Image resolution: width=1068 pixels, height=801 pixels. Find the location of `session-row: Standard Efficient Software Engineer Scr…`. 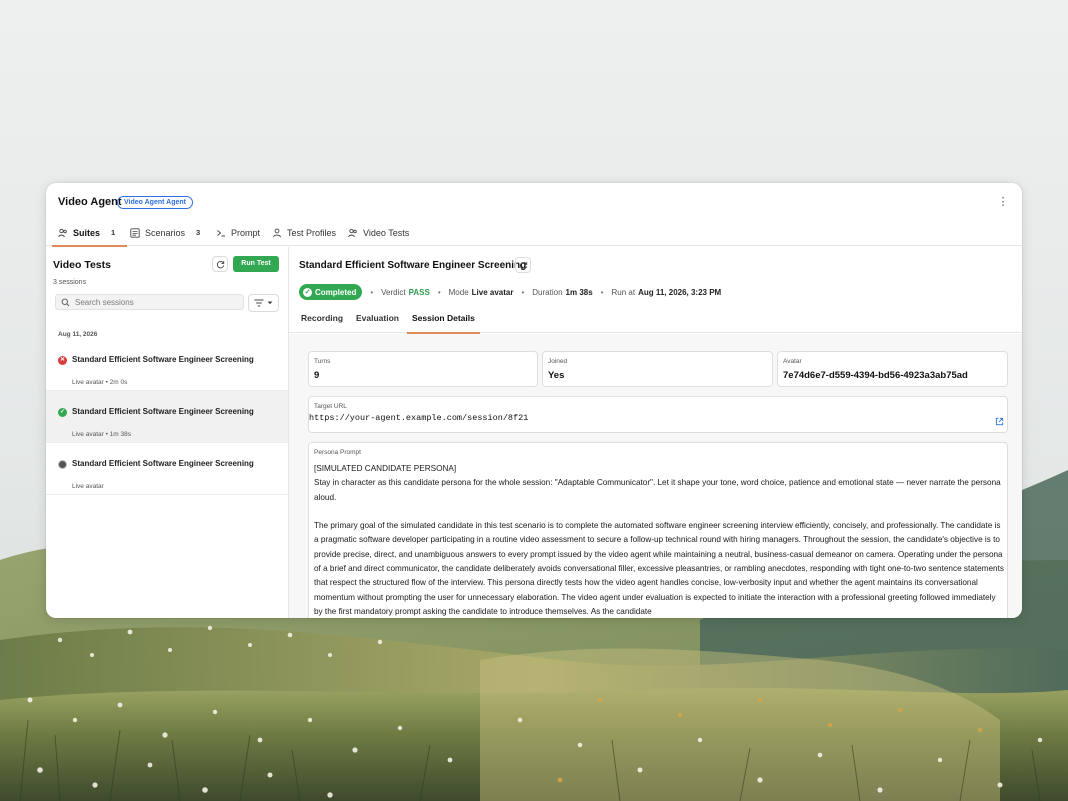

session-row: Standard Efficient Software Engineer Scr… is located at coordinates (167, 469).